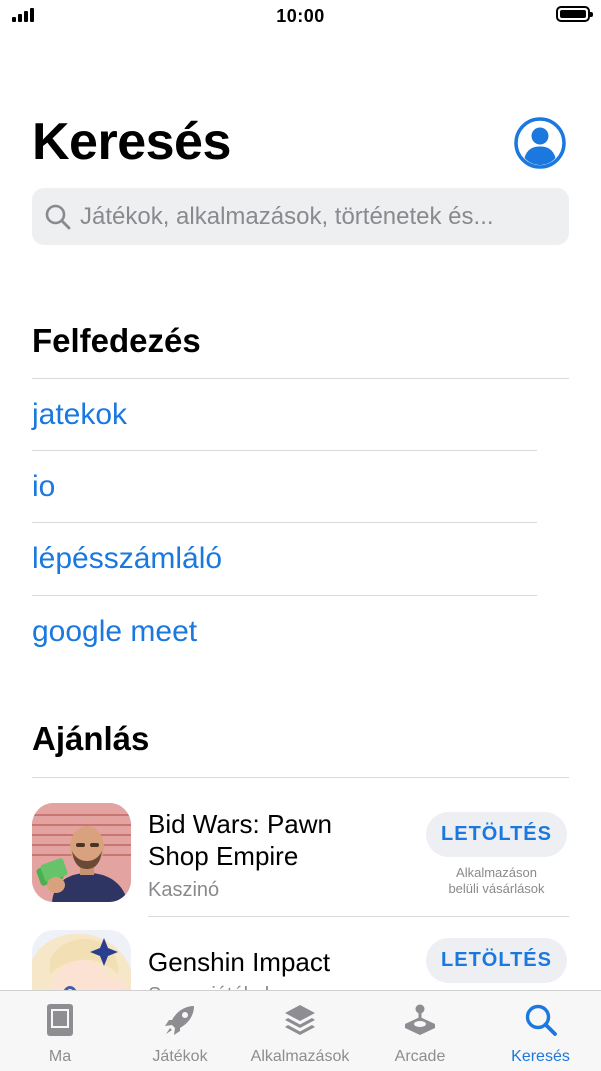 This screenshot has height=1071, width=601. Describe the element at coordinates (278, 962) in the screenshot. I see `genshin-impact-name: Genshin Impact` at that location.